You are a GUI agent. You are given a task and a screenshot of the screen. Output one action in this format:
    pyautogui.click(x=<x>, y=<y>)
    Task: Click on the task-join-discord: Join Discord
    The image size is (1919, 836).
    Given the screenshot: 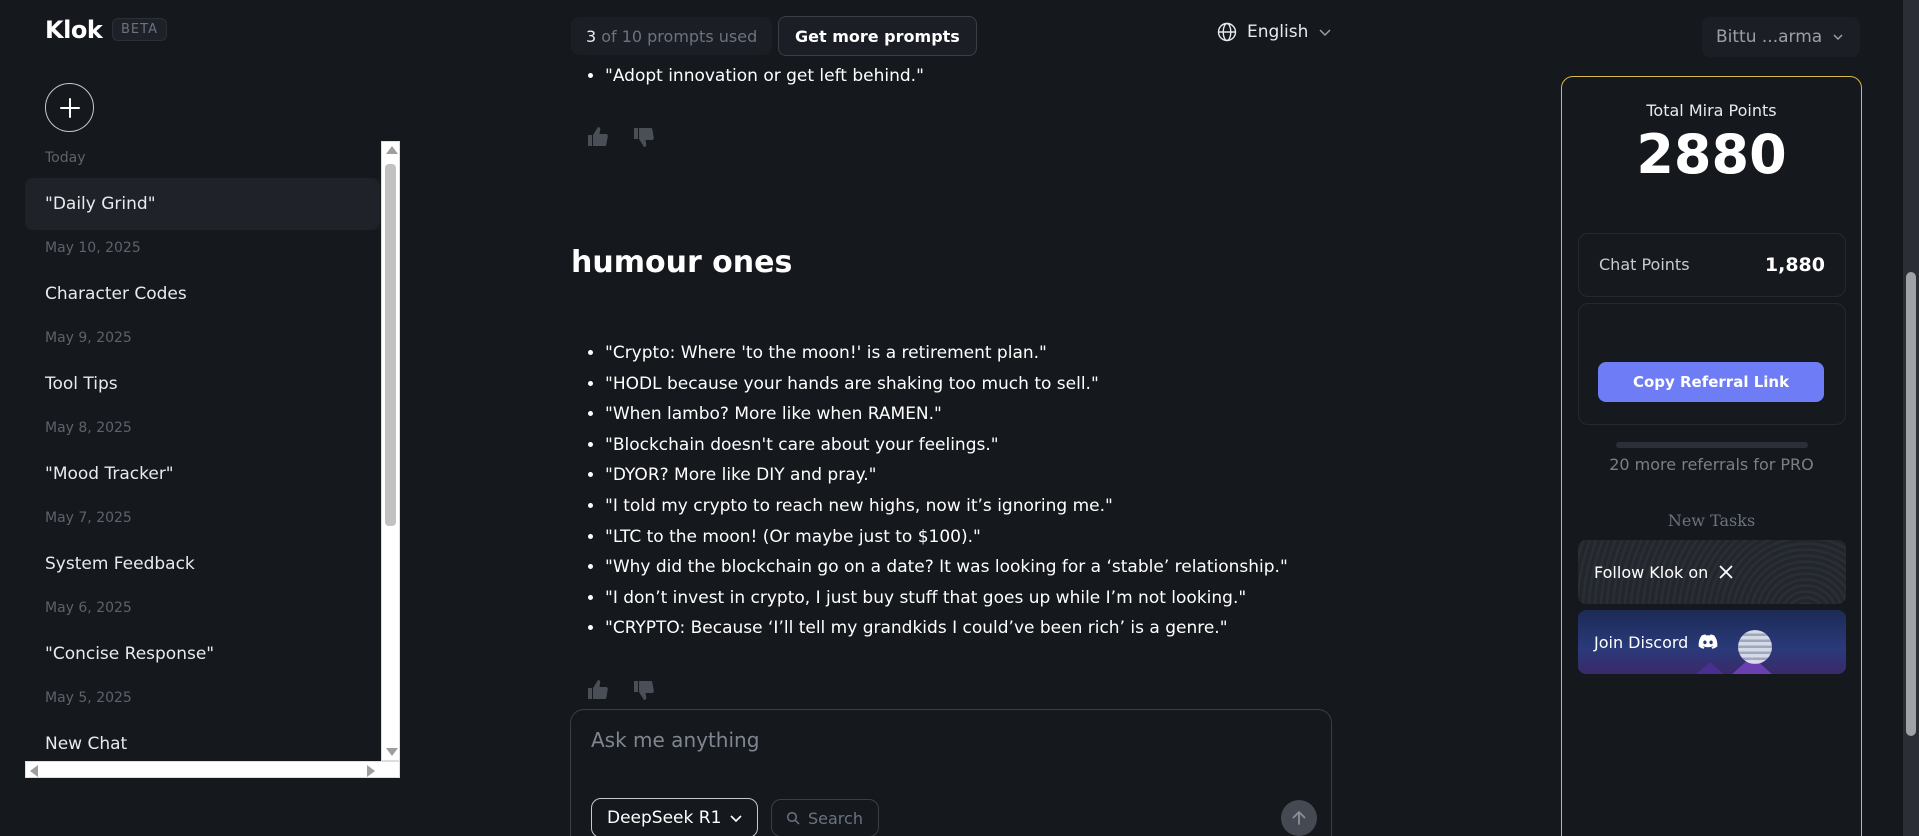 What is the action you would take?
    pyautogui.click(x=1712, y=642)
    